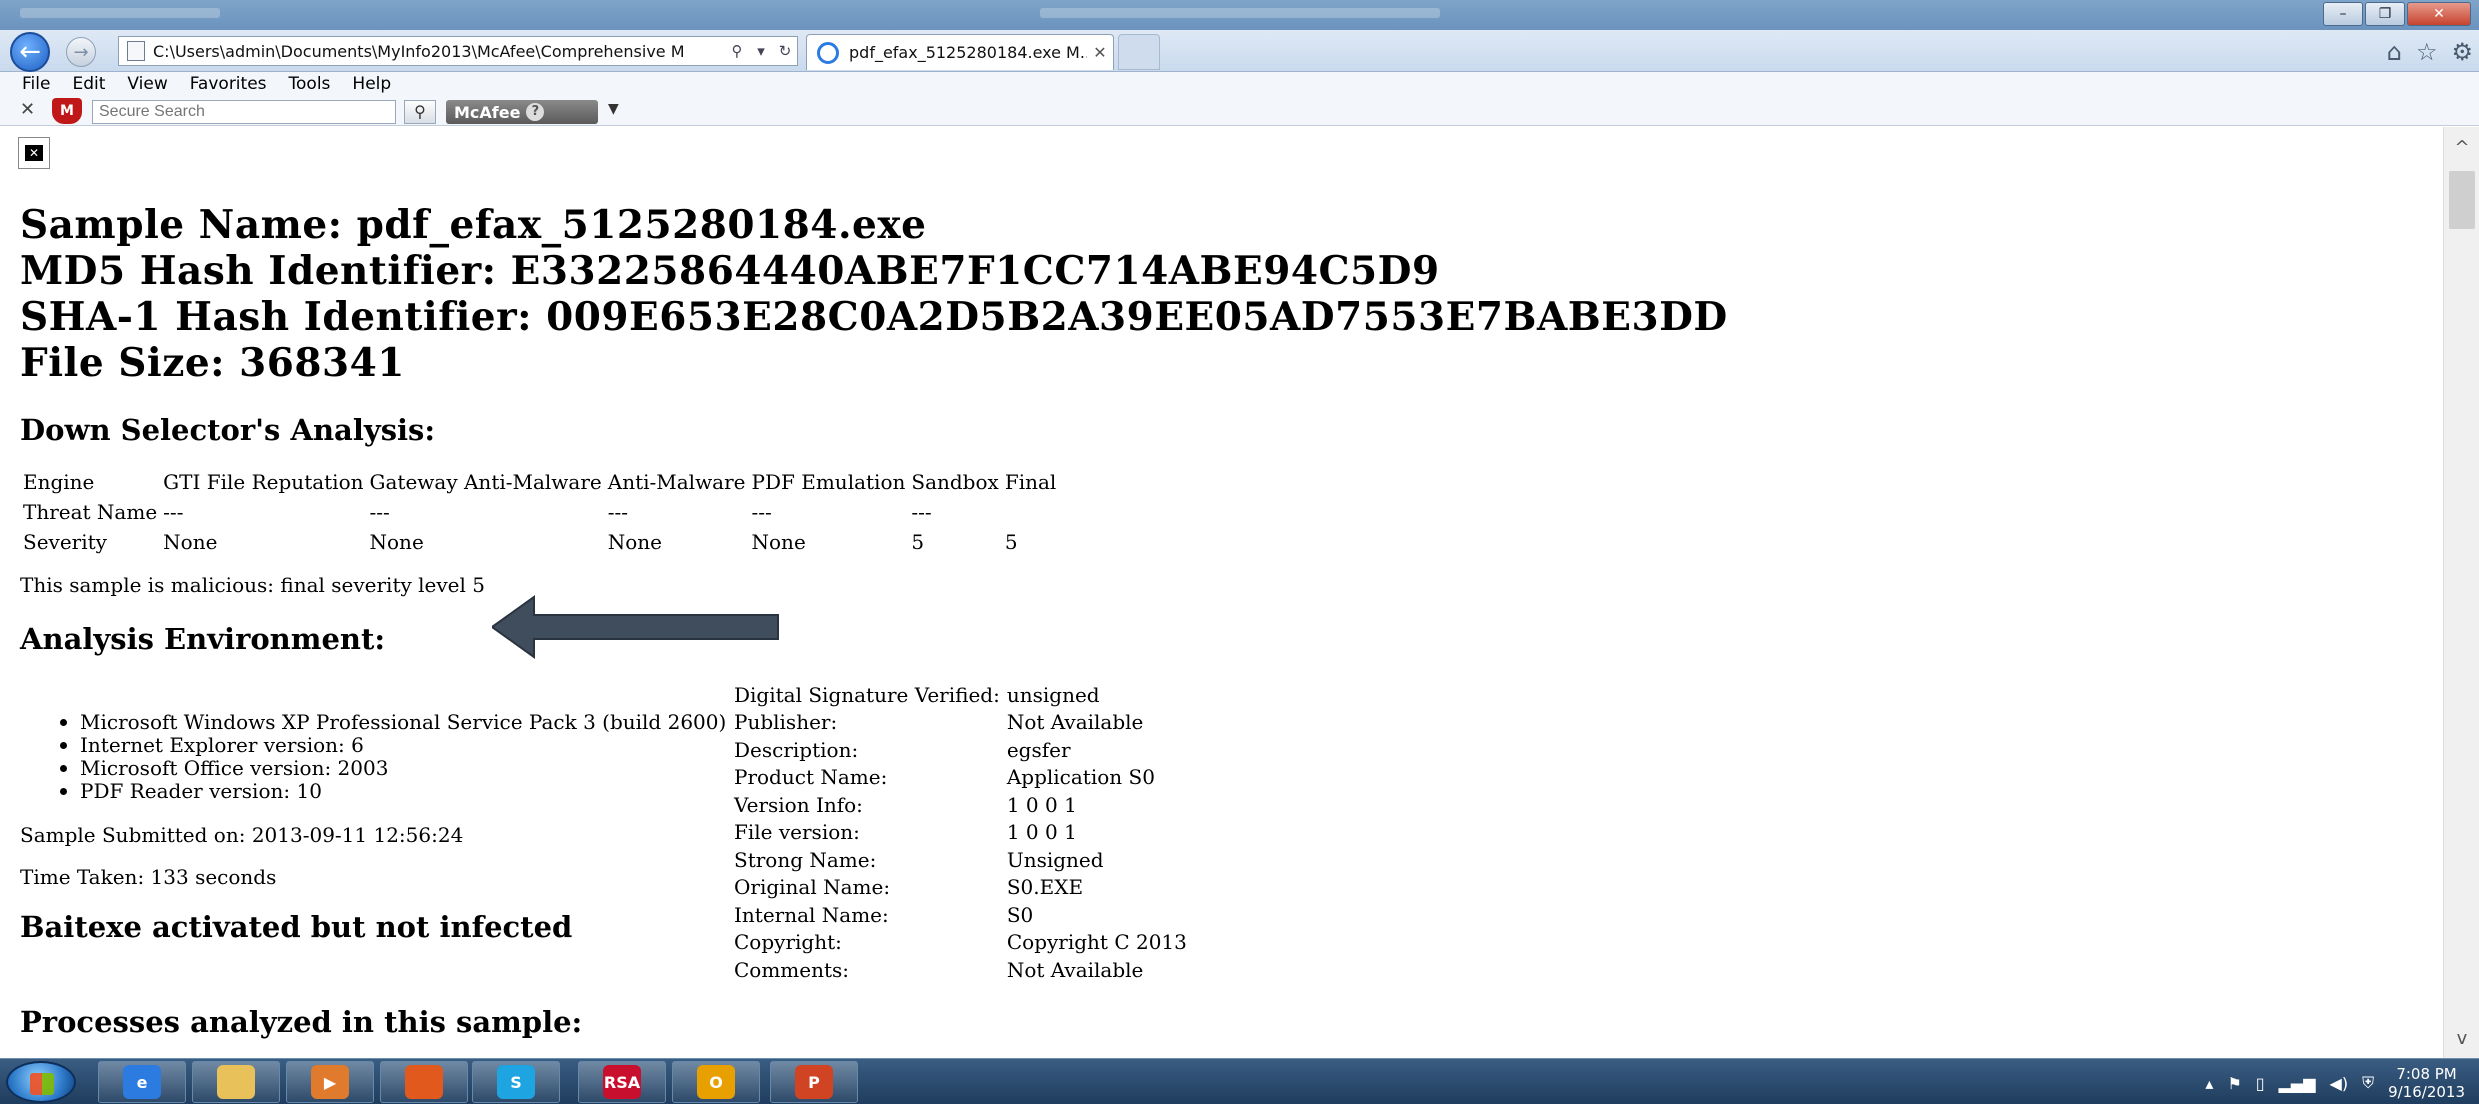  I want to click on window-controls: – ❐ ✕, so click(2397, 14).